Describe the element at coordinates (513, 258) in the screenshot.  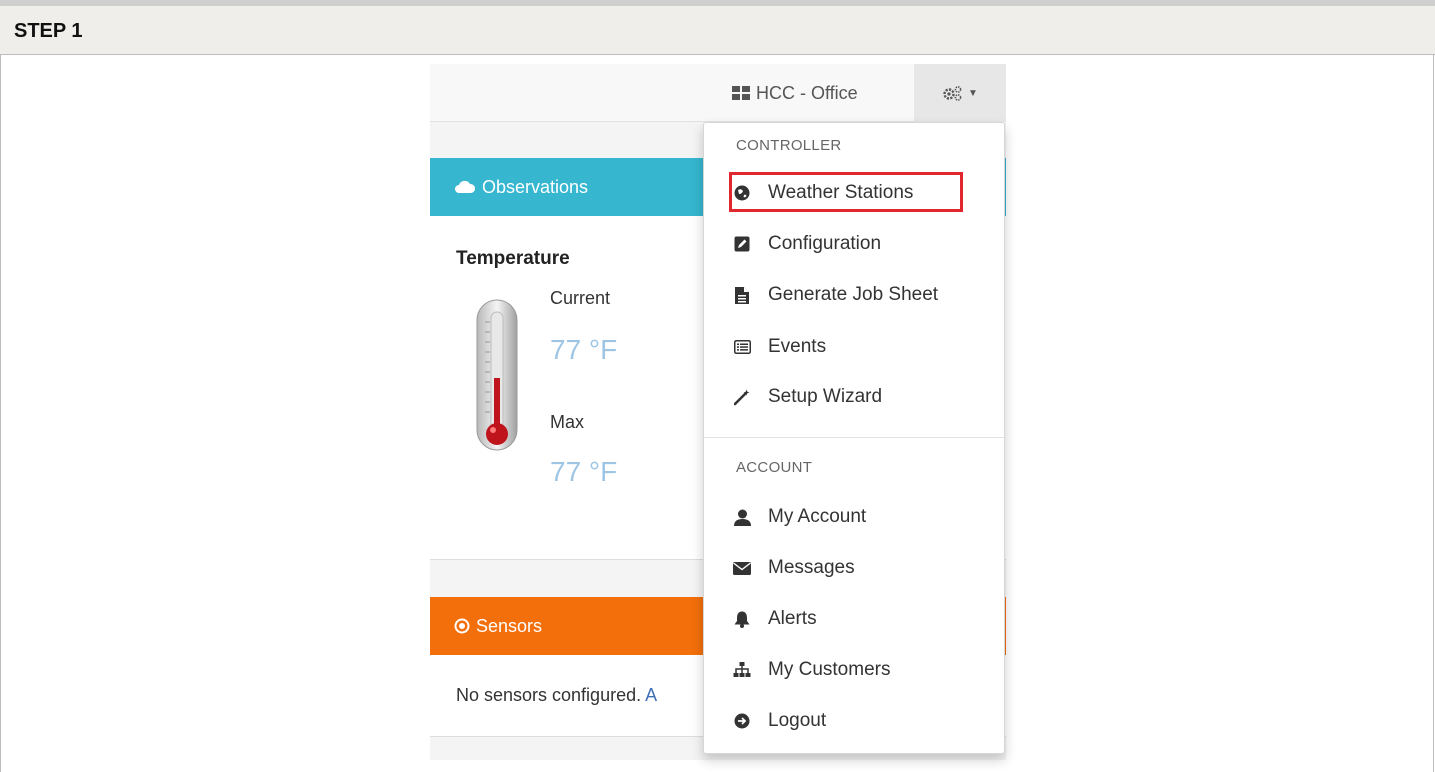
I see `temperature-heading: Temperature` at that location.